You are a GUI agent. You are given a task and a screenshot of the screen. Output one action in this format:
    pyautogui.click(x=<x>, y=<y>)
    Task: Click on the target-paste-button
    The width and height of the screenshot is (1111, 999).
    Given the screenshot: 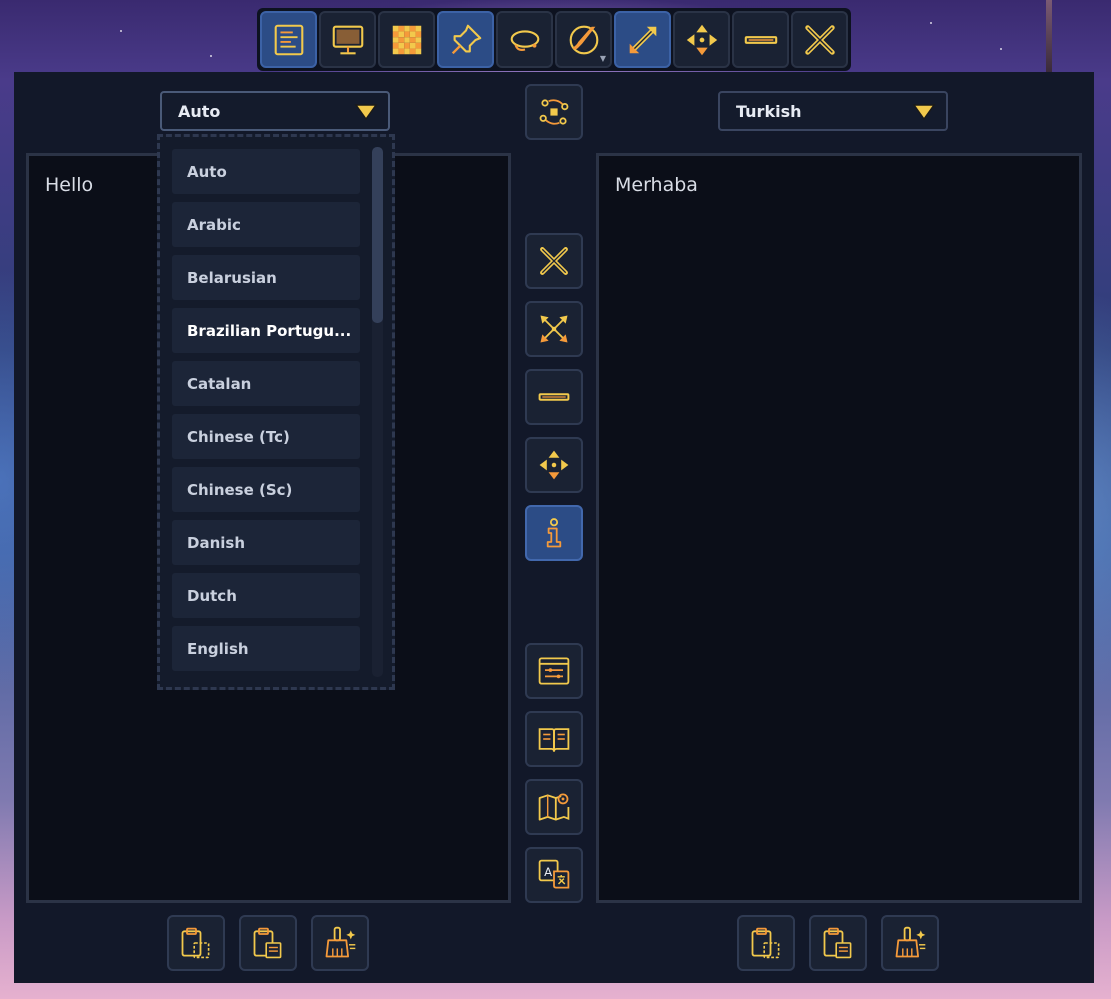 What is the action you would take?
    pyautogui.click(x=766, y=943)
    